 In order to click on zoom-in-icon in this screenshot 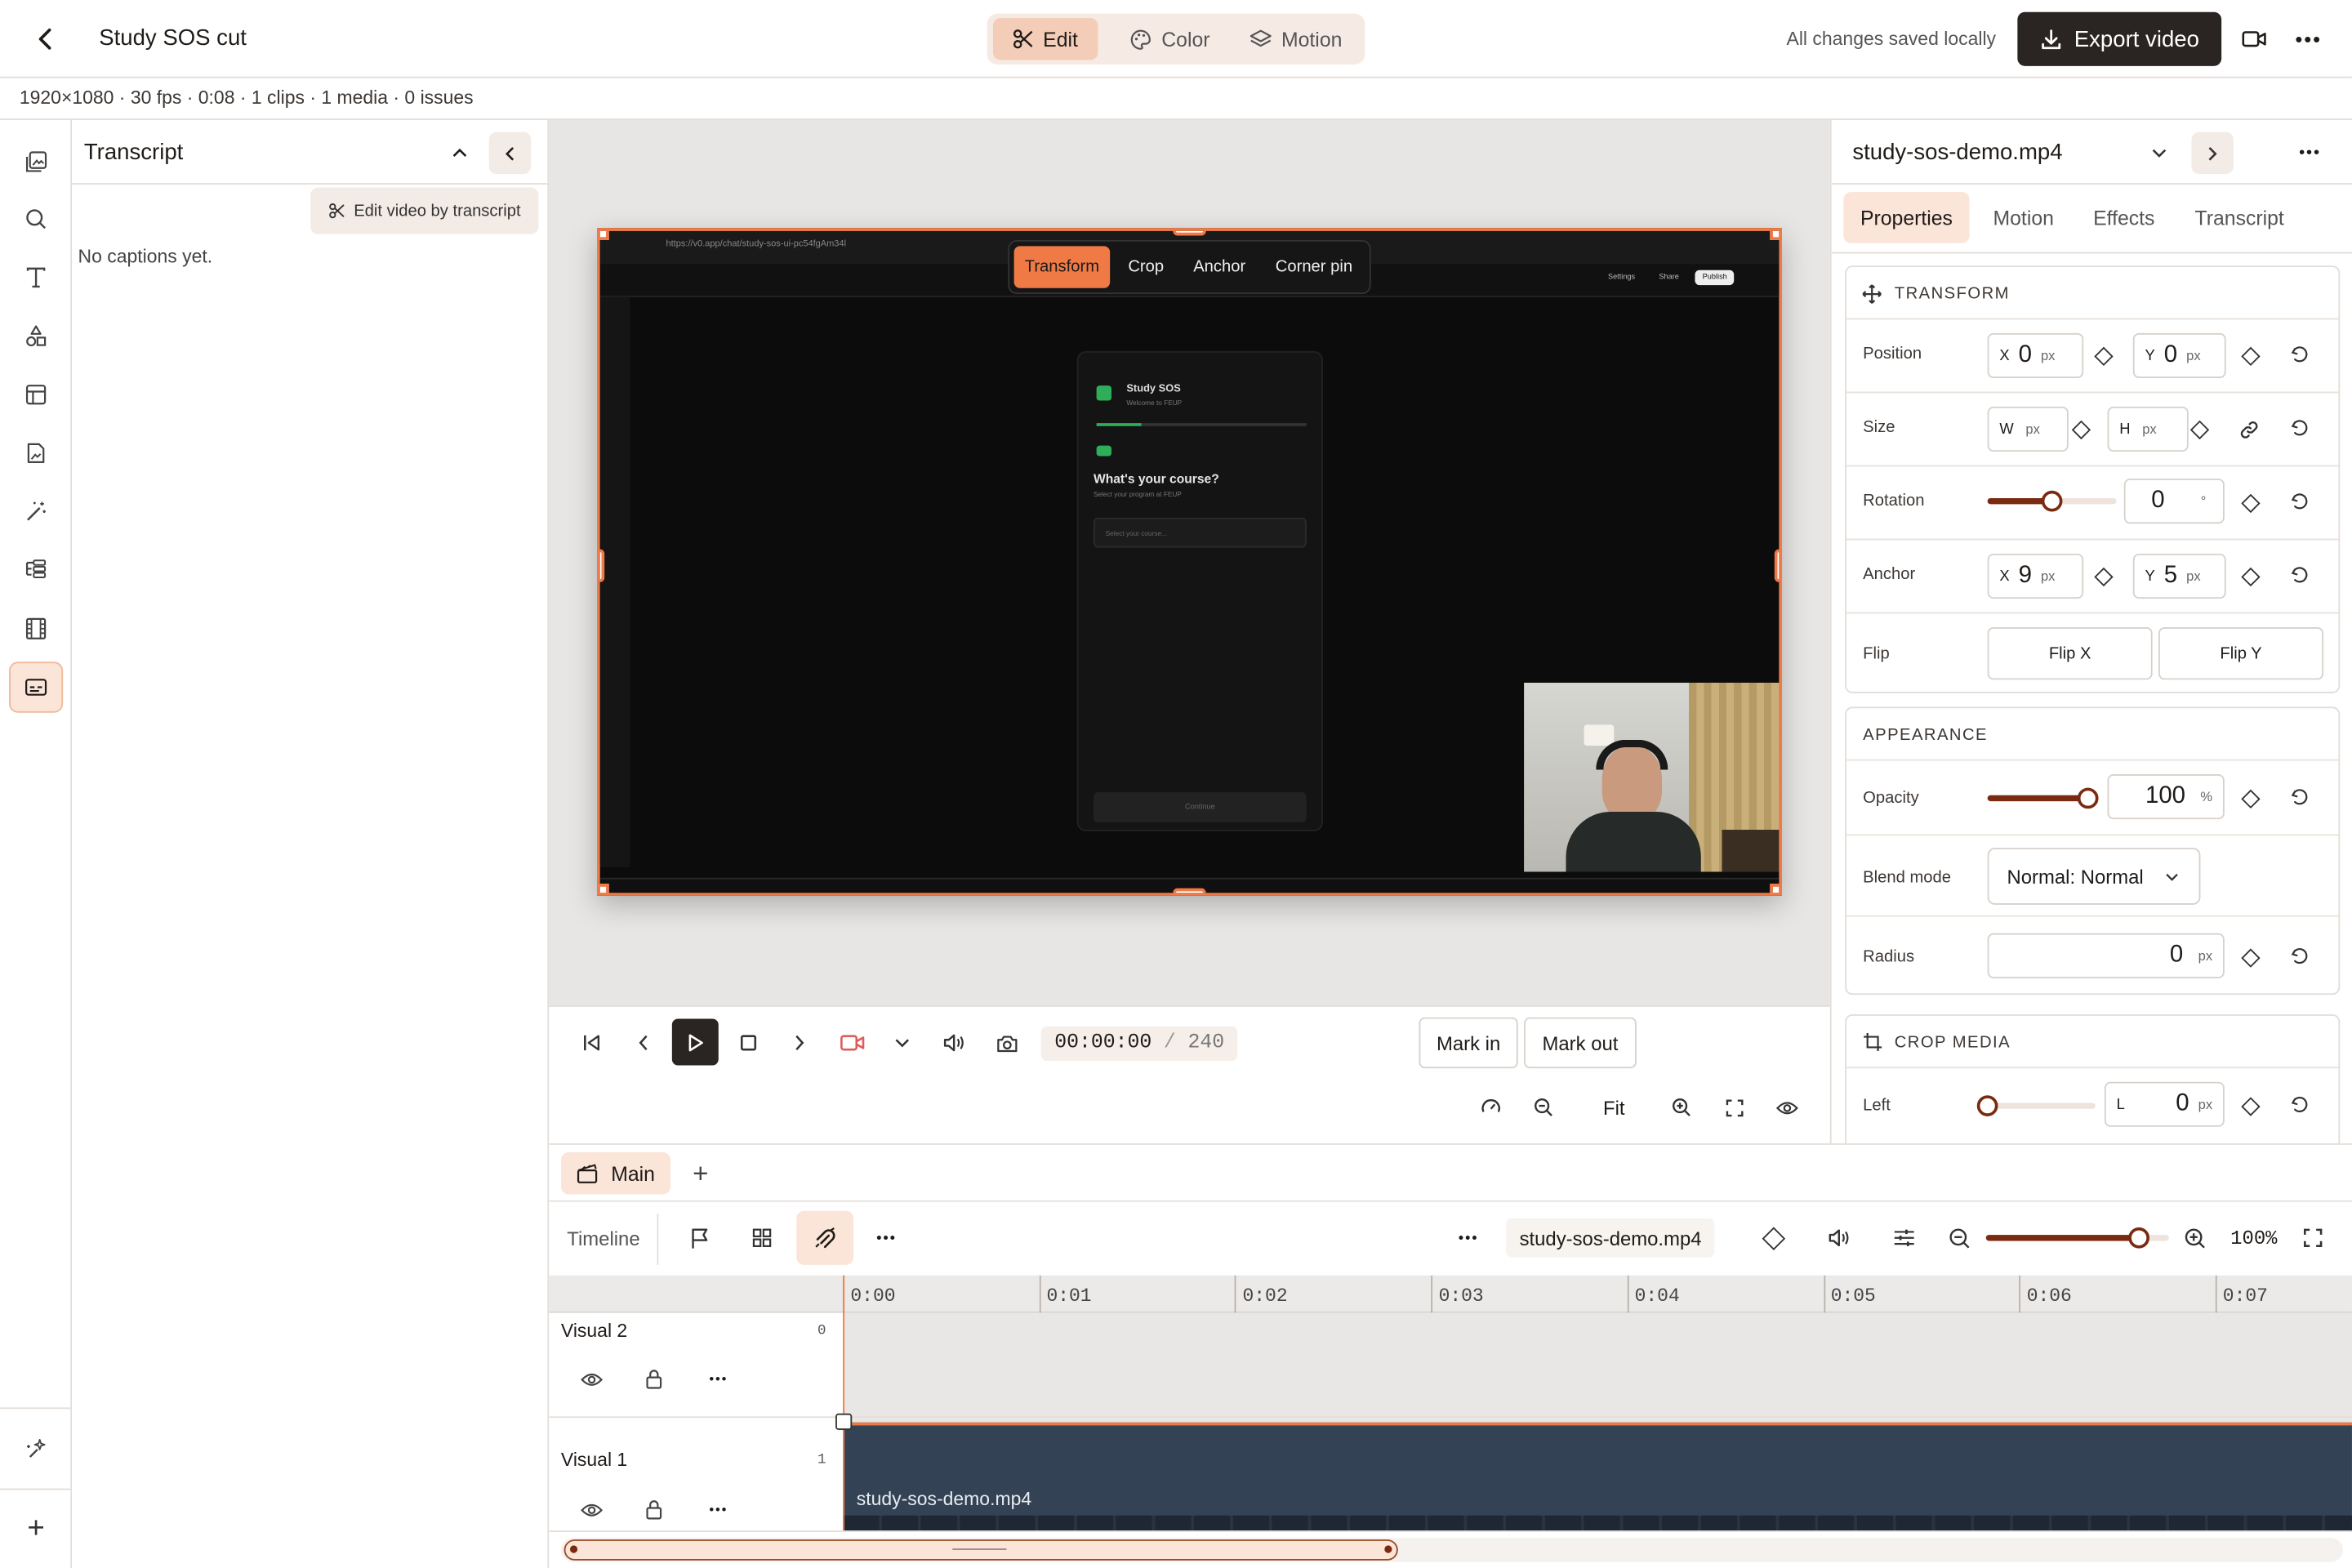, I will do `click(1682, 1107)`.